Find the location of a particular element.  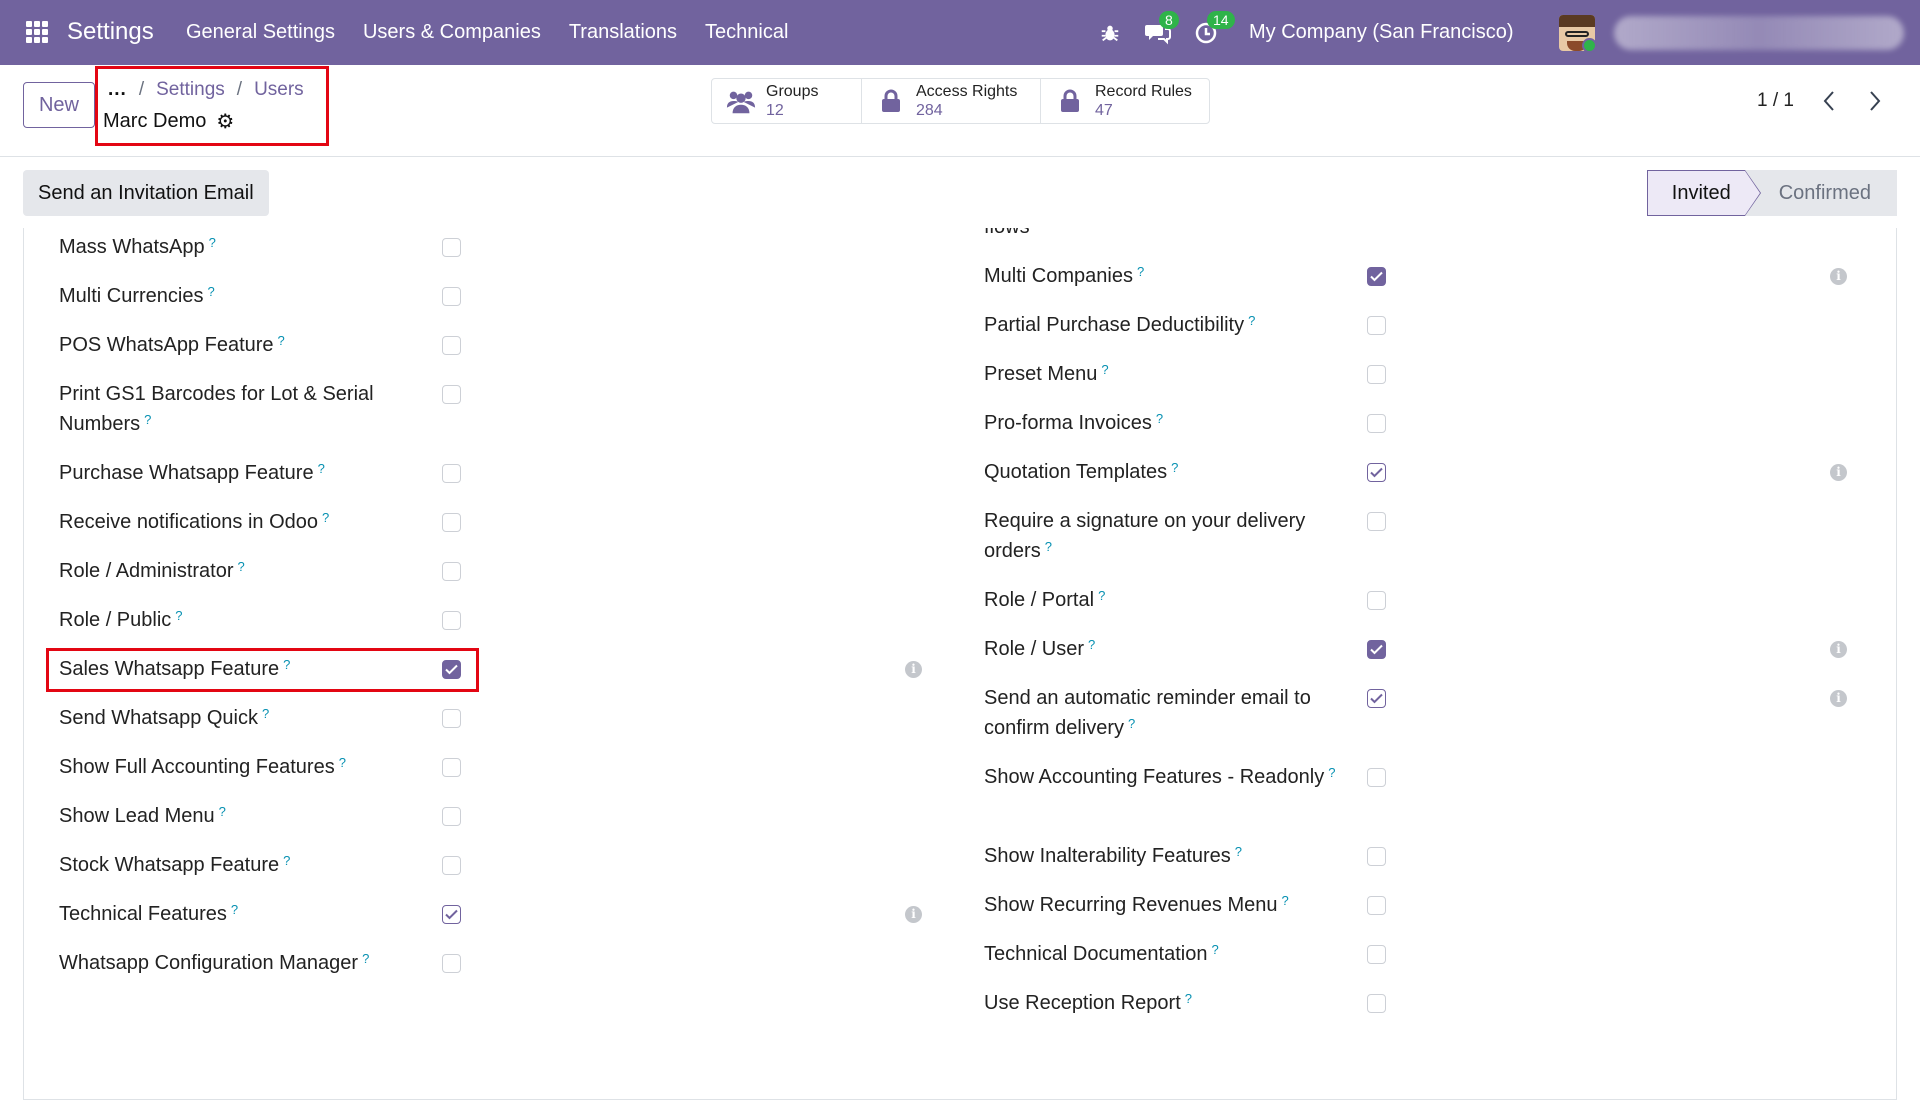

bug-icon is located at coordinates (1110, 33).